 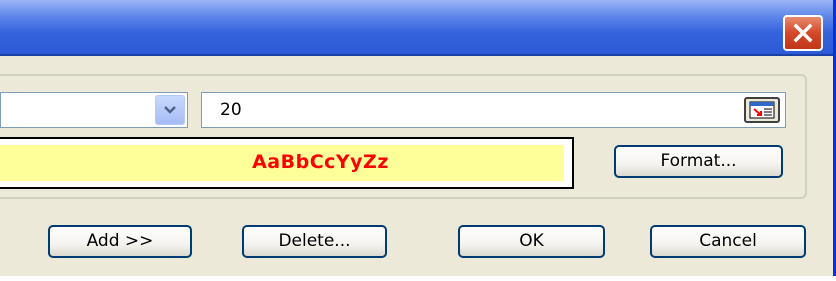 I want to click on combo-dropdown-button, so click(x=170, y=110).